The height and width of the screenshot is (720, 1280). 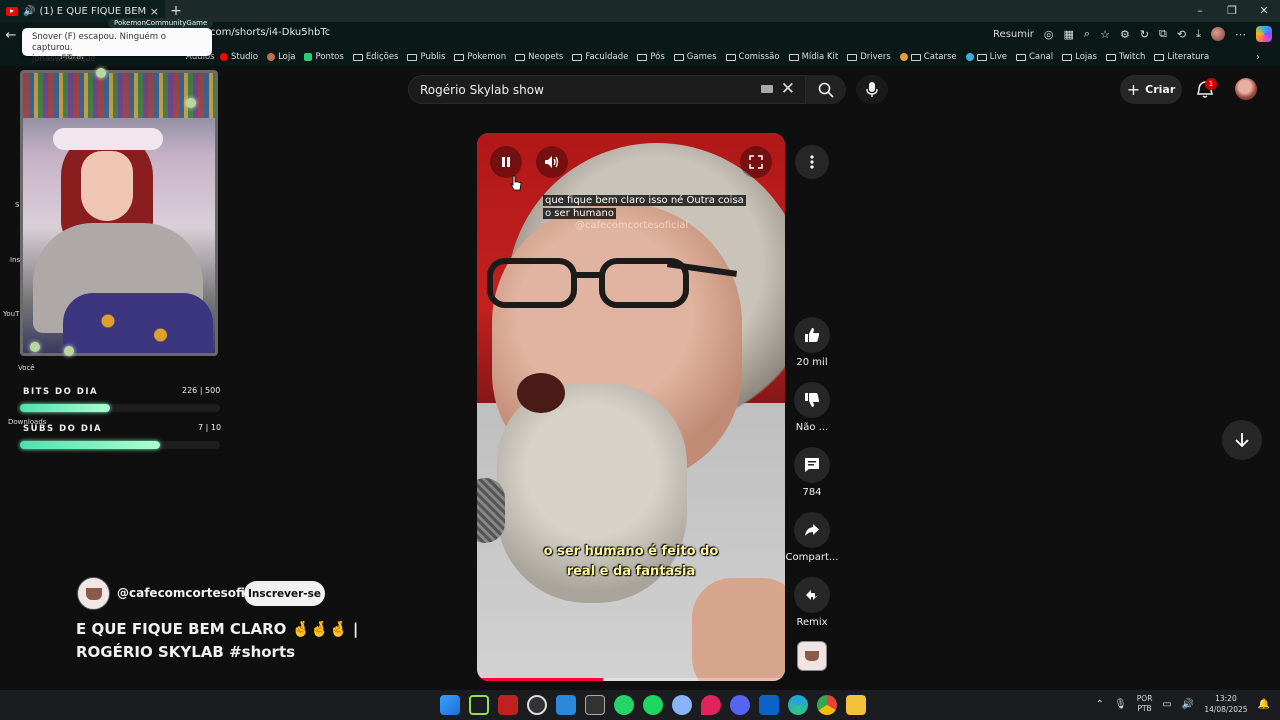 I want to click on speaker-icon: 🔊, so click(x=29, y=11).